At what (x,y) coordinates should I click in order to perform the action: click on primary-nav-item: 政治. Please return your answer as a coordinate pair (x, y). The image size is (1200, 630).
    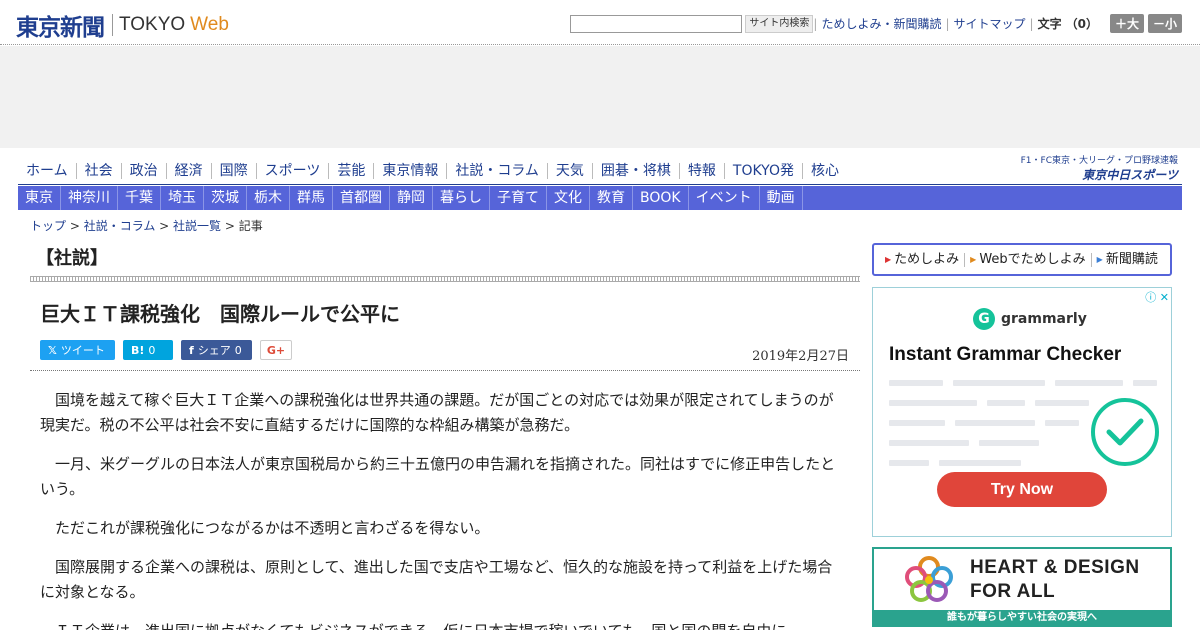
    Looking at the image, I should click on (144, 171).